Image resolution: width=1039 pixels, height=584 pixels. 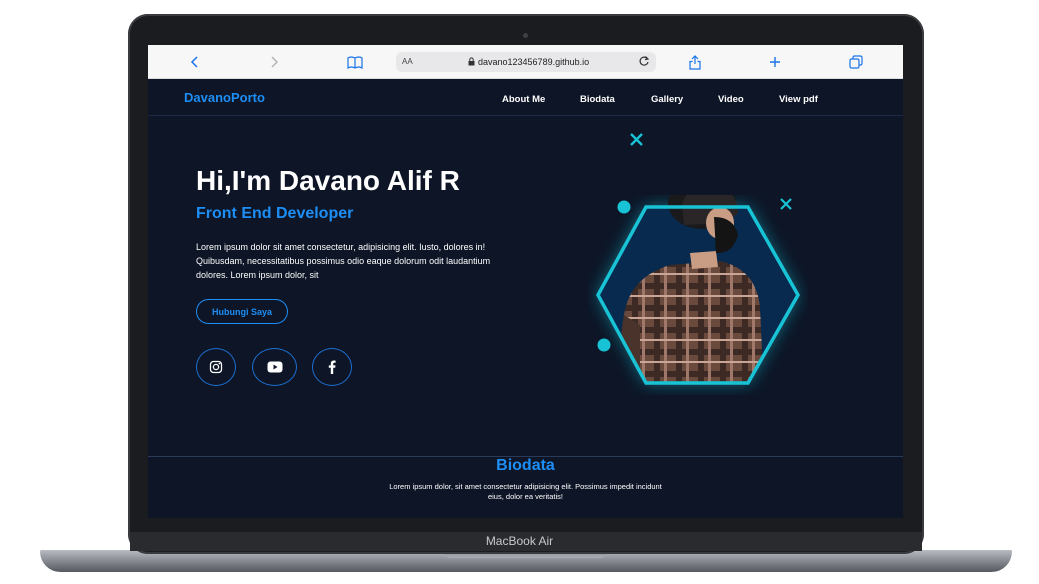 I want to click on browser-toolbar: AA davano123456789.github.io, so click(x=525, y=62).